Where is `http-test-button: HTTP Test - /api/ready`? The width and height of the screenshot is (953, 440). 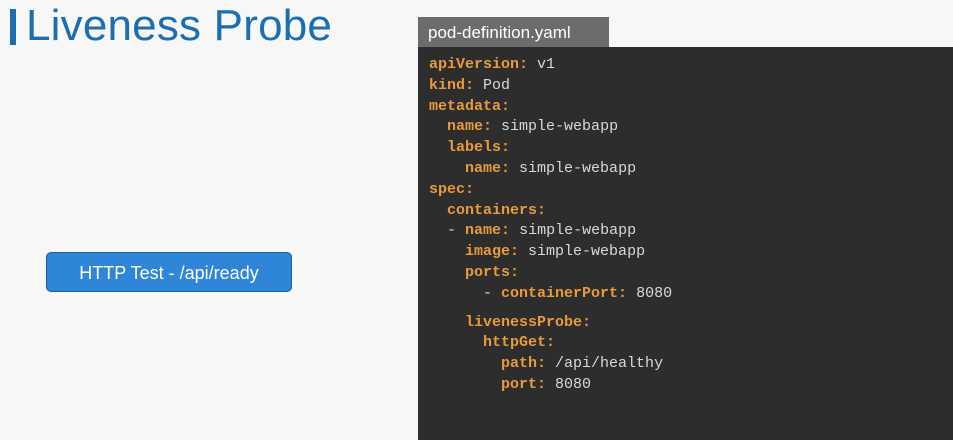 http-test-button: HTTP Test - /api/ready is located at coordinates (169, 272).